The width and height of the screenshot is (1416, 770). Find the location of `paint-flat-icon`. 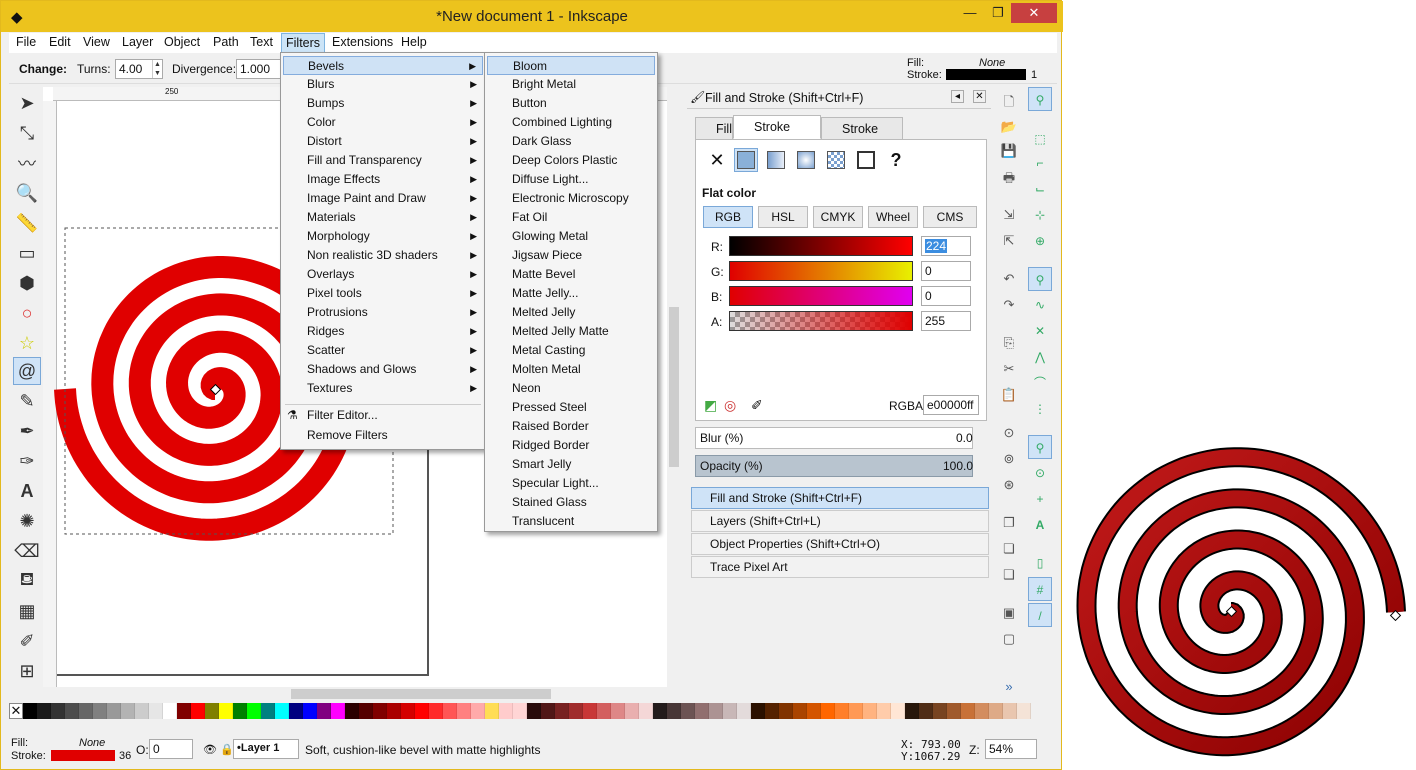

paint-flat-icon is located at coordinates (746, 160).